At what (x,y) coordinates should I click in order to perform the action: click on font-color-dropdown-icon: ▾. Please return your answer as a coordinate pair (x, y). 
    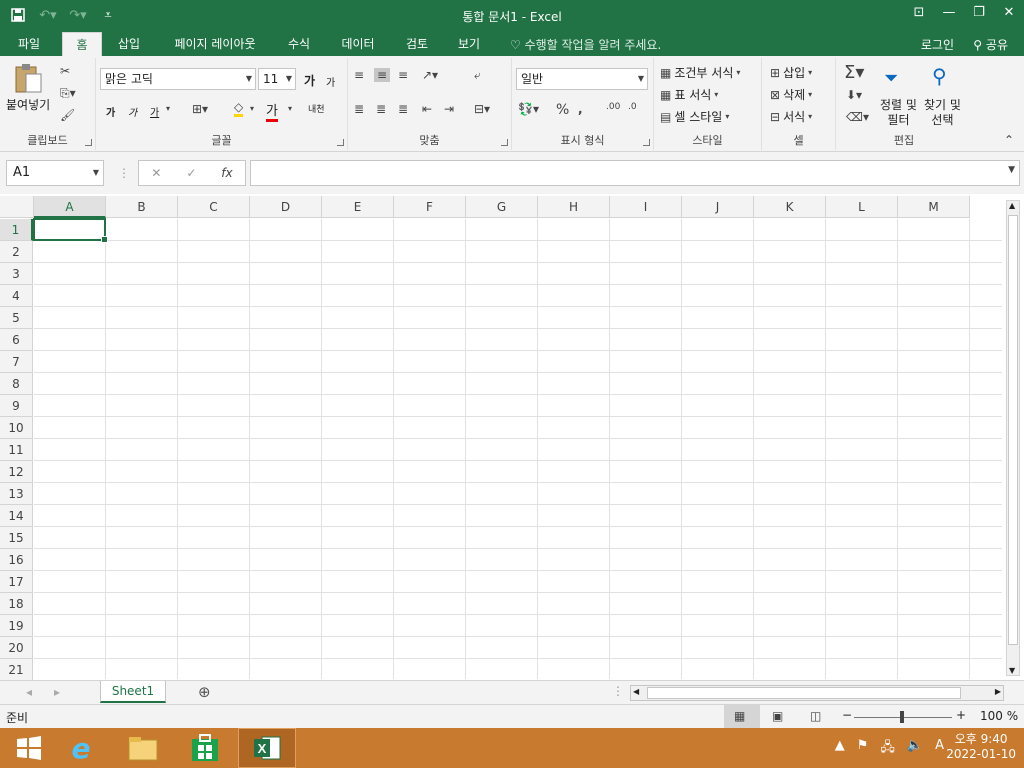
    Looking at the image, I should click on (290, 108).